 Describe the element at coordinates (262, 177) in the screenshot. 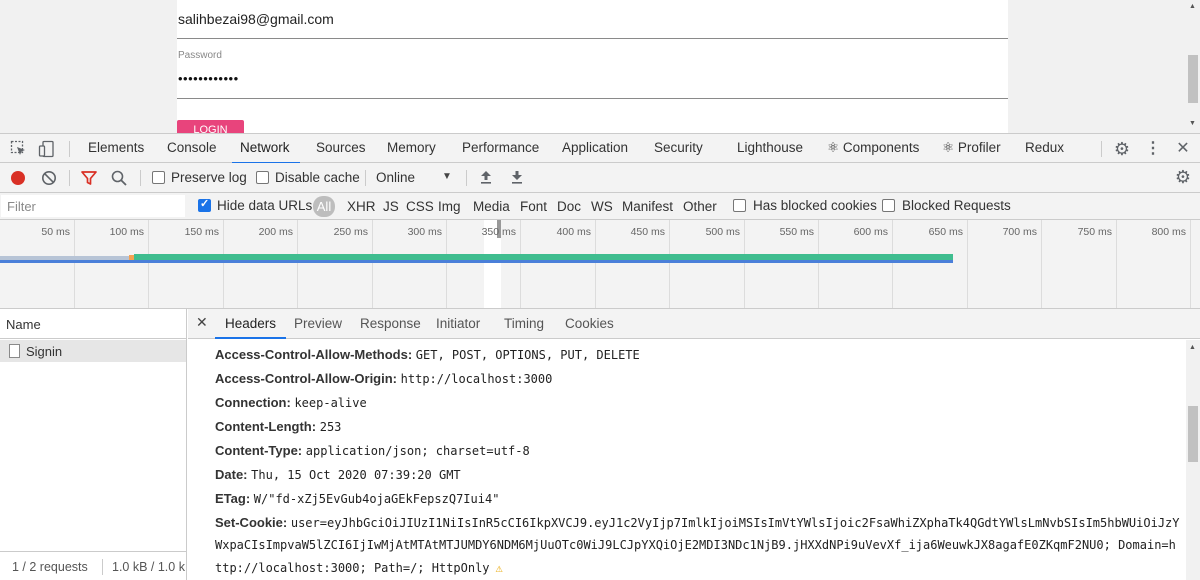

I see `disable-cache-checkbox` at that location.